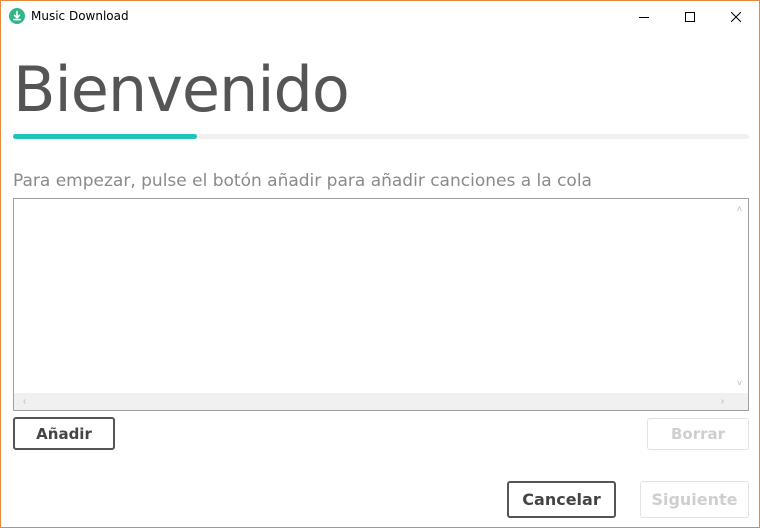 The image size is (760, 528). Describe the element at coordinates (105, 136) in the screenshot. I see `wizard-progress-fill` at that location.